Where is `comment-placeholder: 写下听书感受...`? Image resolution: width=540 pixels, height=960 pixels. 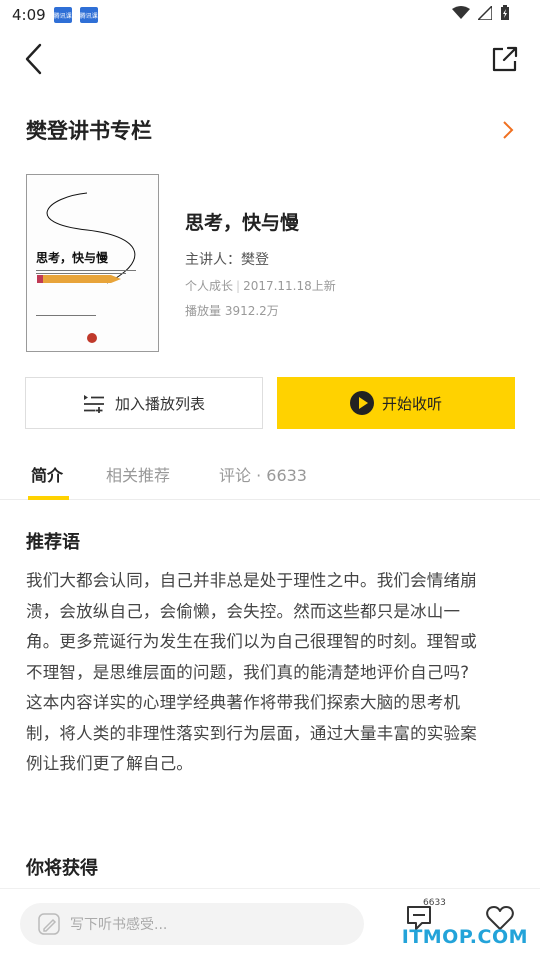
comment-placeholder: 写下听书感受... is located at coordinates (119, 925).